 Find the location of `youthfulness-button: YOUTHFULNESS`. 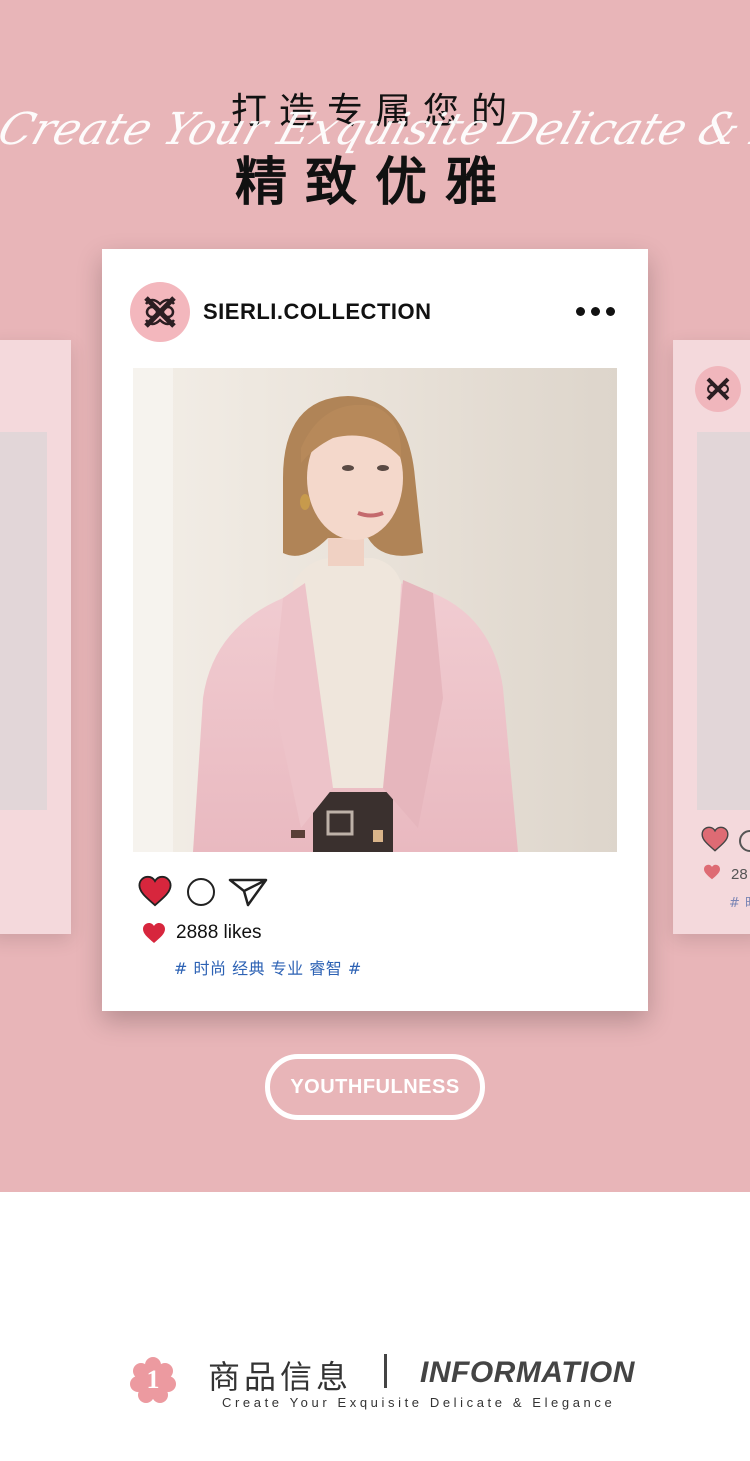

youthfulness-button: YOUTHFULNESS is located at coordinates (375, 1087).